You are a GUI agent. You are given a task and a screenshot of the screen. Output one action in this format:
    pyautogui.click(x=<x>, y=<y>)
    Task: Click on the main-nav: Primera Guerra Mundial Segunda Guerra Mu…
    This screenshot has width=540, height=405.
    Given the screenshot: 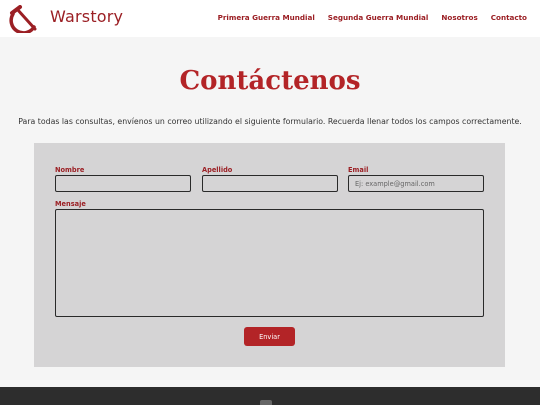 What is the action you would take?
    pyautogui.click(x=372, y=17)
    